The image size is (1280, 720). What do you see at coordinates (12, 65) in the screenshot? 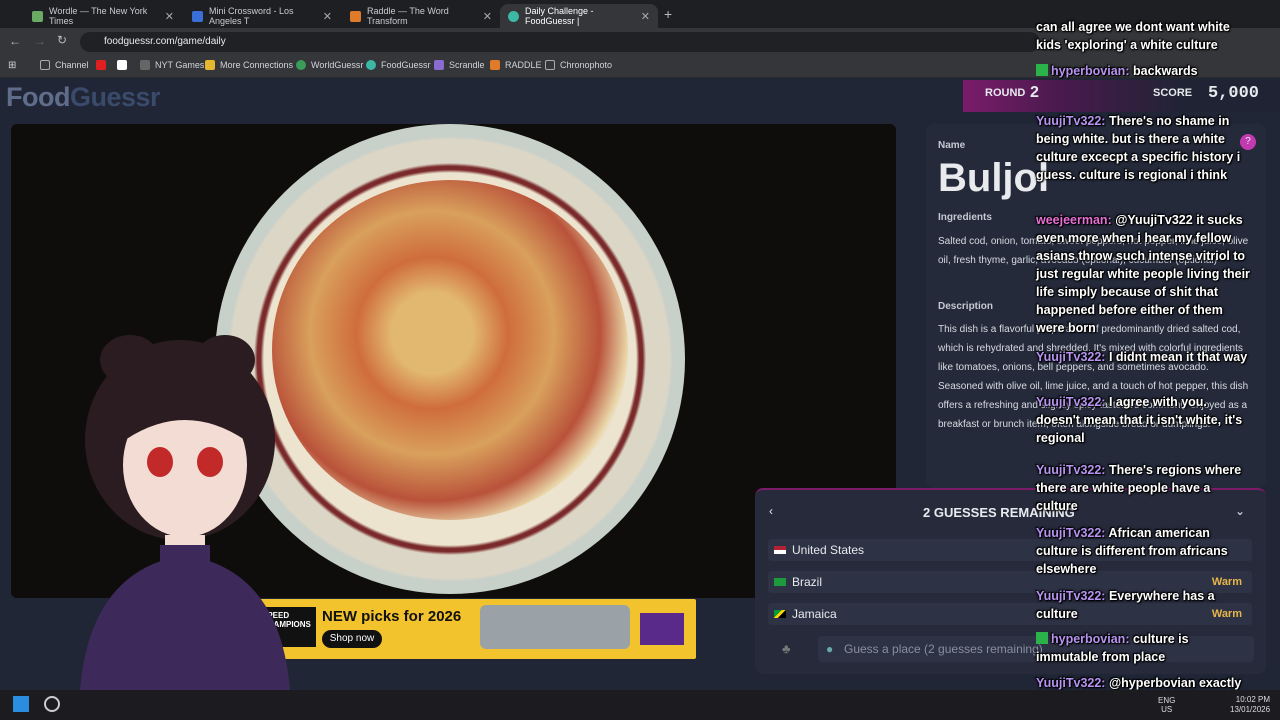
I see `apps-icon: ⊞` at bounding box center [12, 65].